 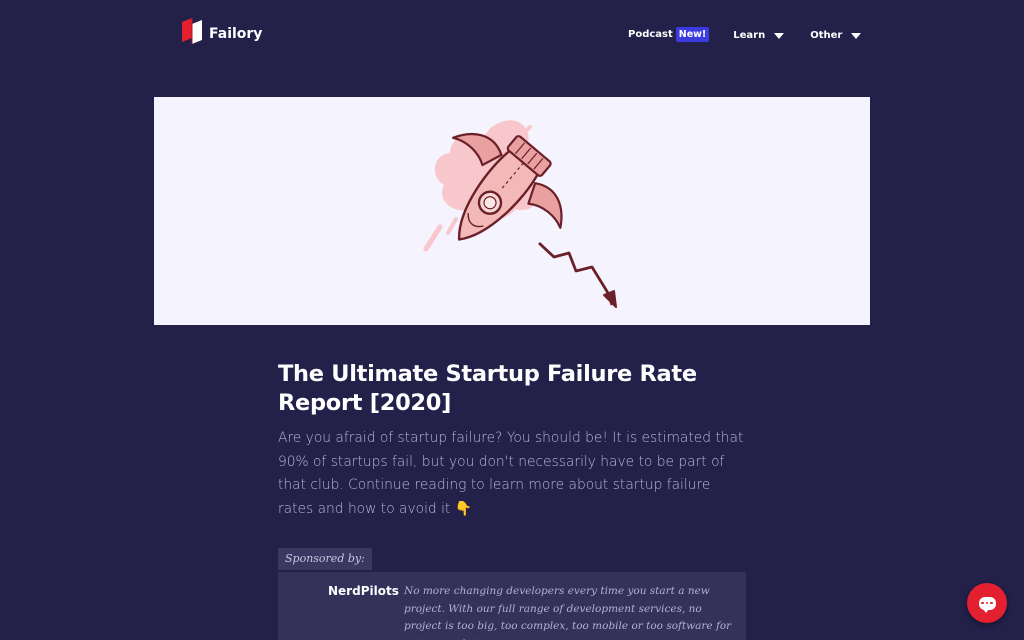 What do you see at coordinates (512, 36) in the screenshot?
I see `top-navigation: Failory Podcast New! Learn Other` at bounding box center [512, 36].